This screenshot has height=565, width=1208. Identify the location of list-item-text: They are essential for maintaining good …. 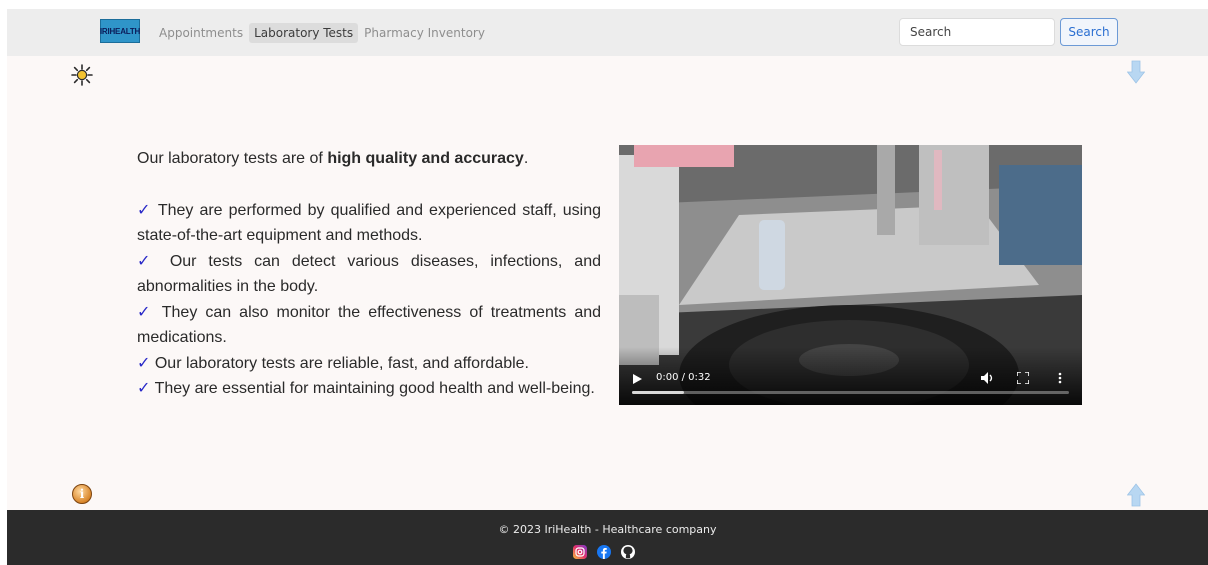
(374, 388).